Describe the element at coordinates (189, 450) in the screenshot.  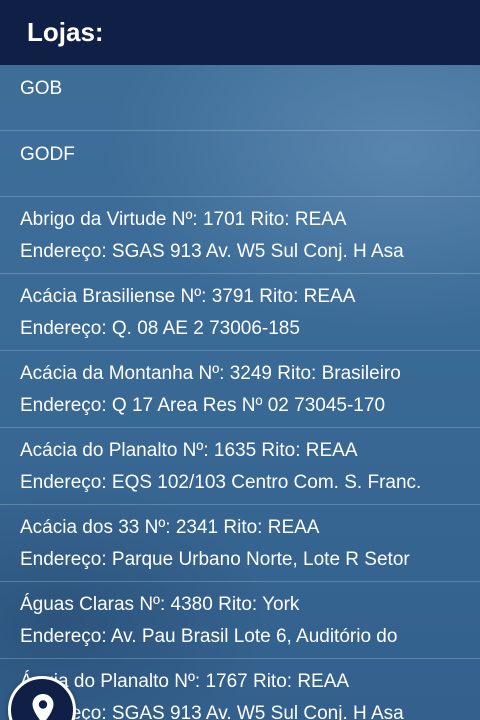
I see `store-info: Acácia do Planalto Nº: 1635 Rito: REAA` at that location.